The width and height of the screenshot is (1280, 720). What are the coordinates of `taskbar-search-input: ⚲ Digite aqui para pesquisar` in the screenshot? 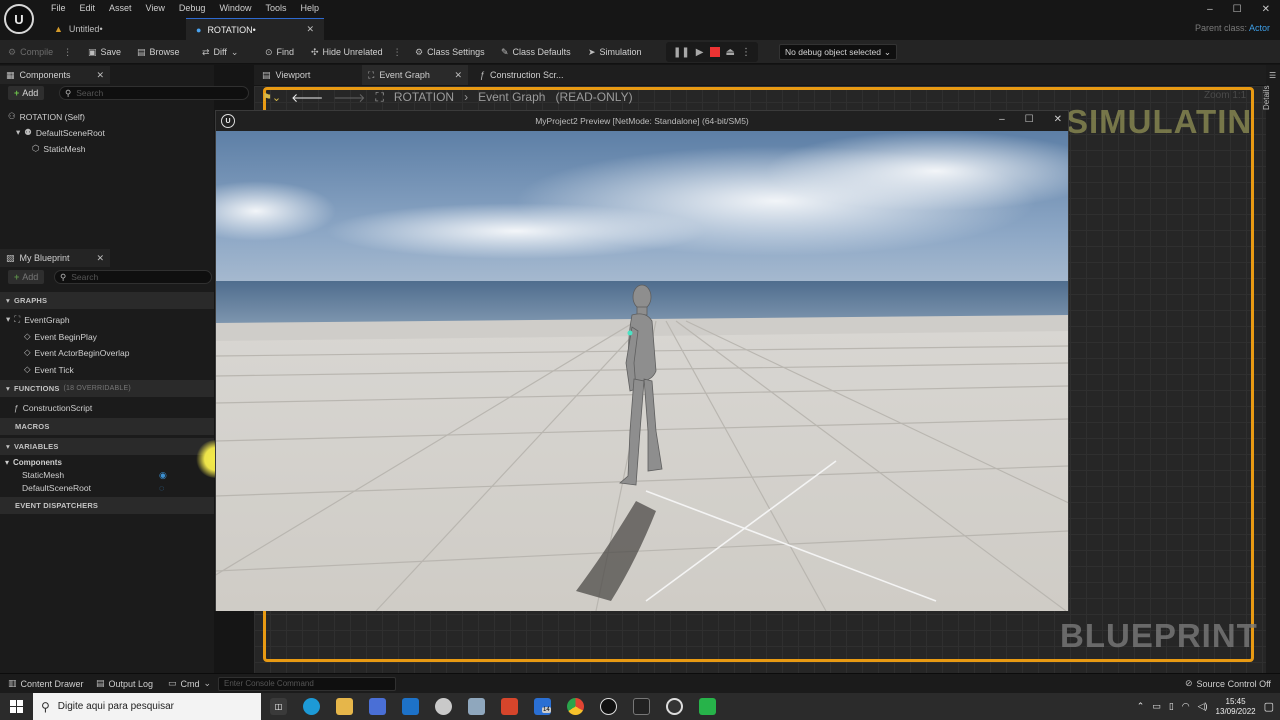 It's located at (147, 706).